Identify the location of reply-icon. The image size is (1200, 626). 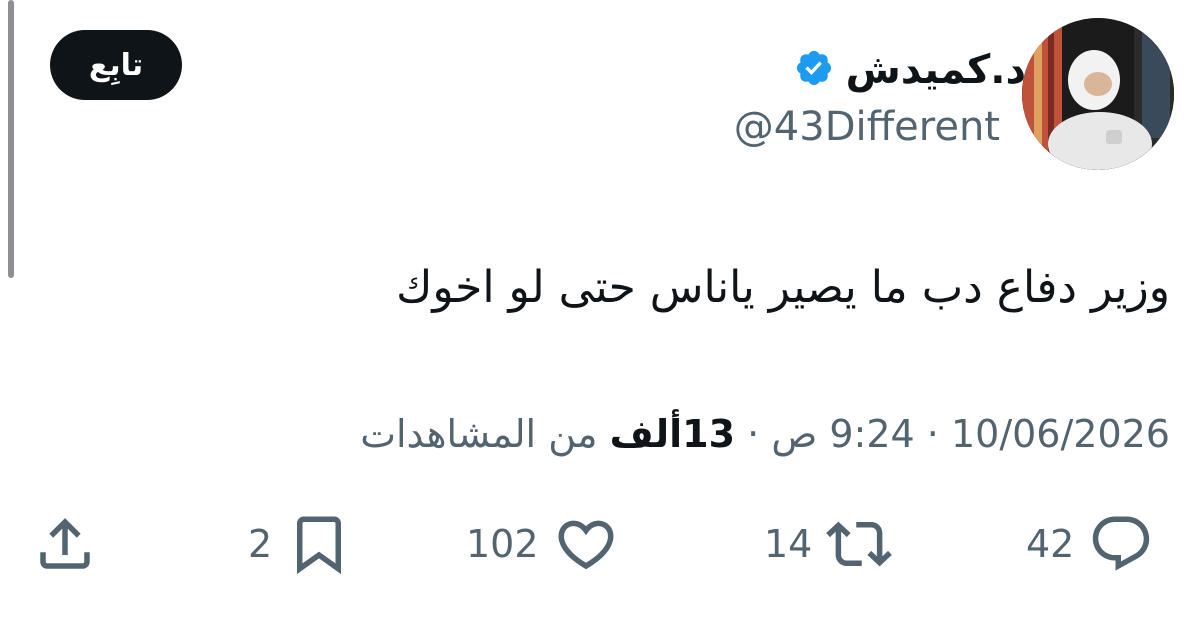
(1121, 544).